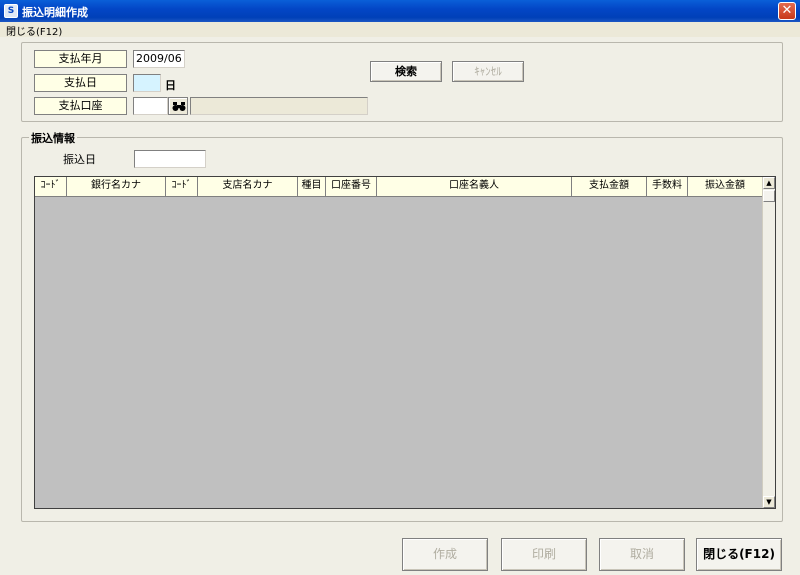  What do you see at coordinates (170, 159) in the screenshot?
I see `transfer-date-input` at bounding box center [170, 159].